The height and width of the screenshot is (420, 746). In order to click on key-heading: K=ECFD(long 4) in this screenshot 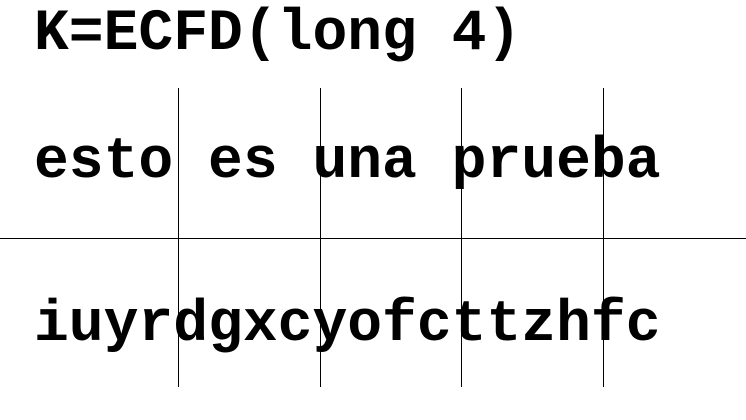, I will do `click(278, 34)`.